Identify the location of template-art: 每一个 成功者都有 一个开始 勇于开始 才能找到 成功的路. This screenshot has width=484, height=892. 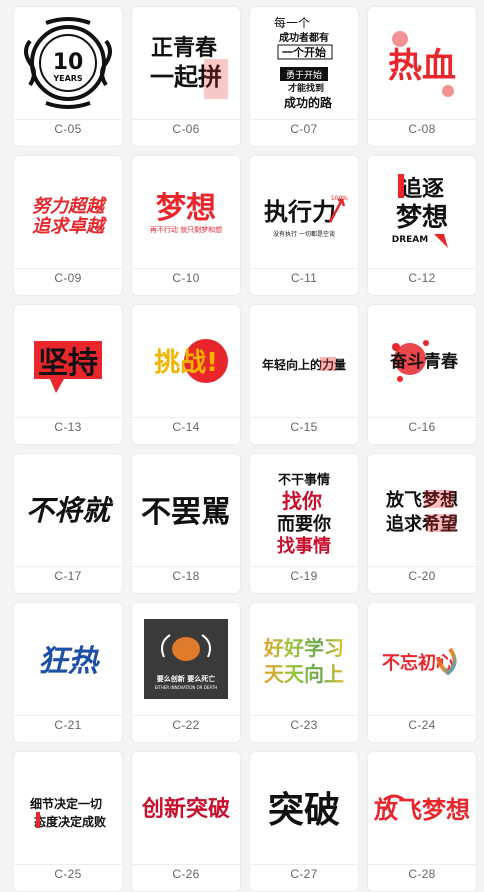
(304, 62).